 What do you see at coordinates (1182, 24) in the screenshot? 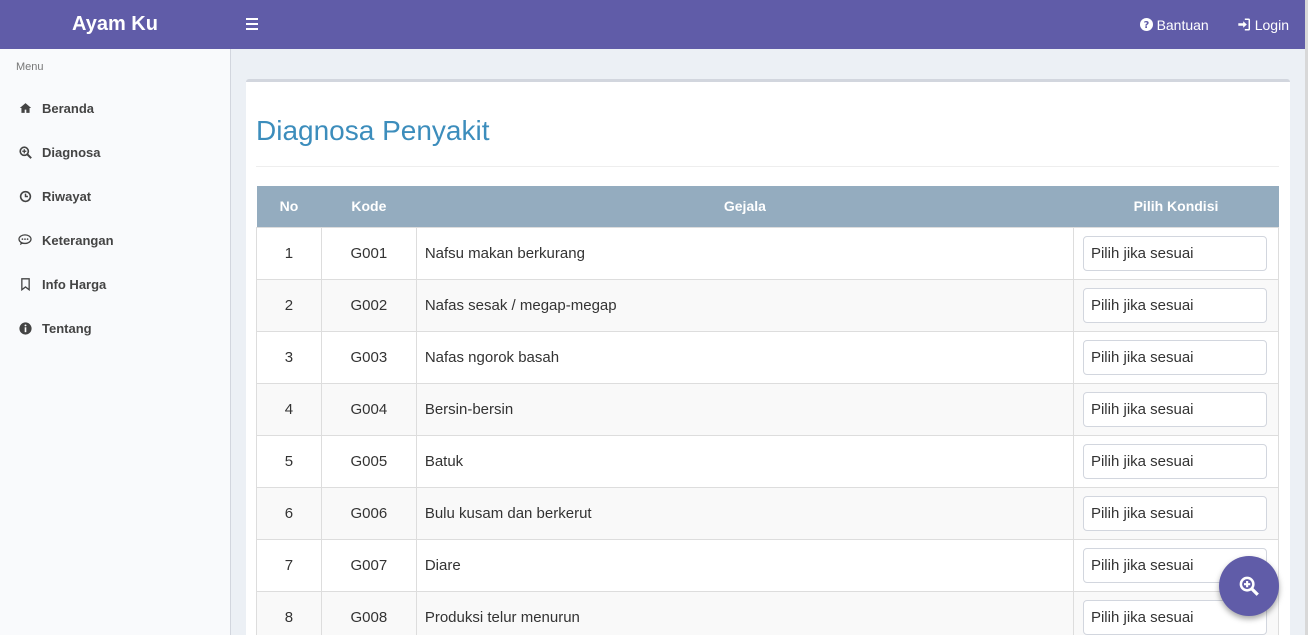
I see `help-label: Bantuan` at bounding box center [1182, 24].